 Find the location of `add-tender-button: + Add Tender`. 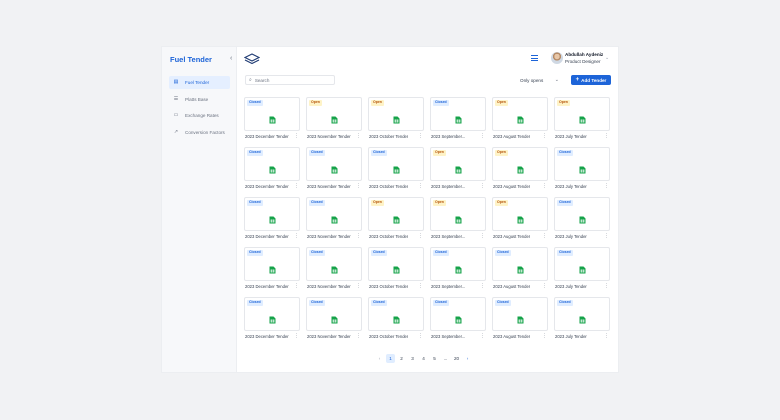

add-tender-button: + Add Tender is located at coordinates (591, 80).